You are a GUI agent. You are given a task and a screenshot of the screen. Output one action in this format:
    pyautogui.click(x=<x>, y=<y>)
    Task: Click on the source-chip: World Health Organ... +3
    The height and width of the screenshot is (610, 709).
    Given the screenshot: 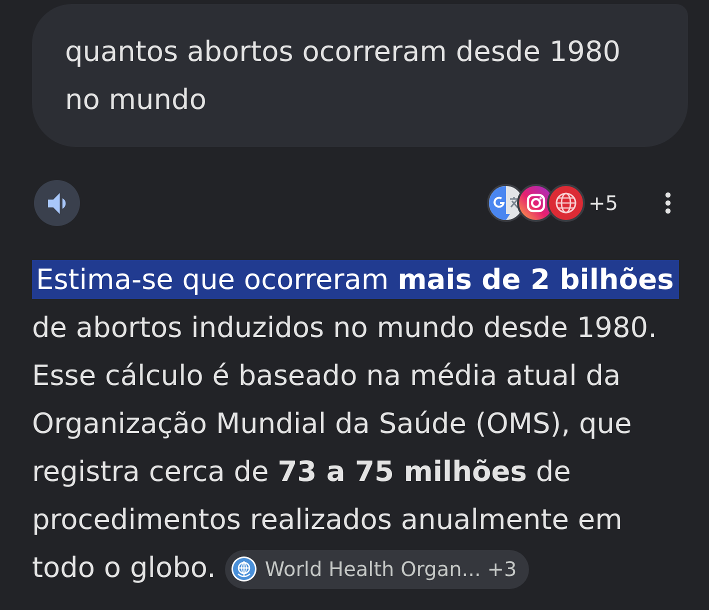 What is the action you would take?
    pyautogui.click(x=376, y=569)
    